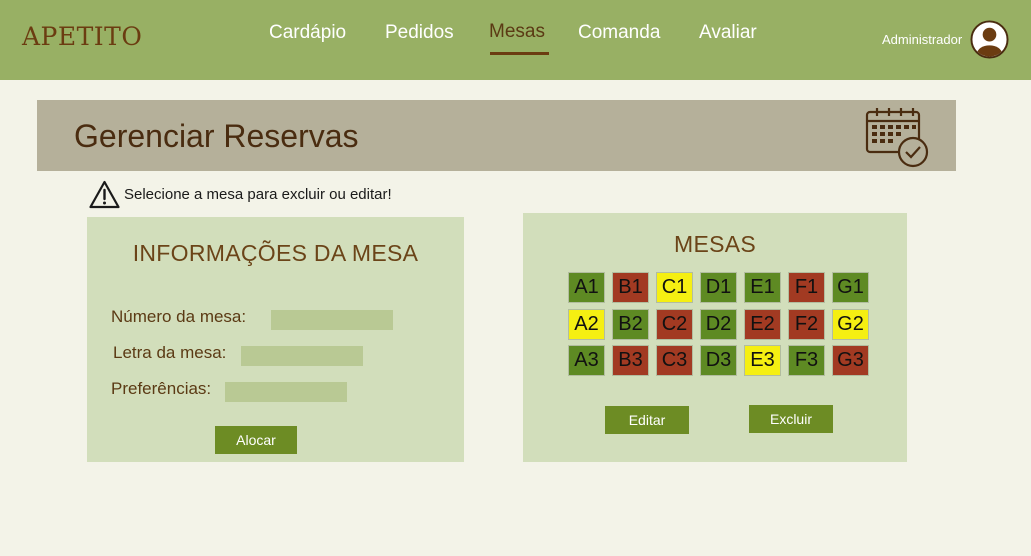 The height and width of the screenshot is (556, 1031). I want to click on active-nav-indicator, so click(519, 53).